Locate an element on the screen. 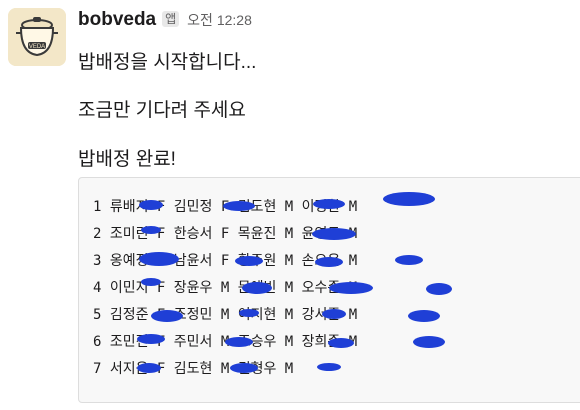 The image size is (580, 410). code-row: 4 이민지 F 장윤우 M 문예빈 M 오수준 M is located at coordinates (225, 288).